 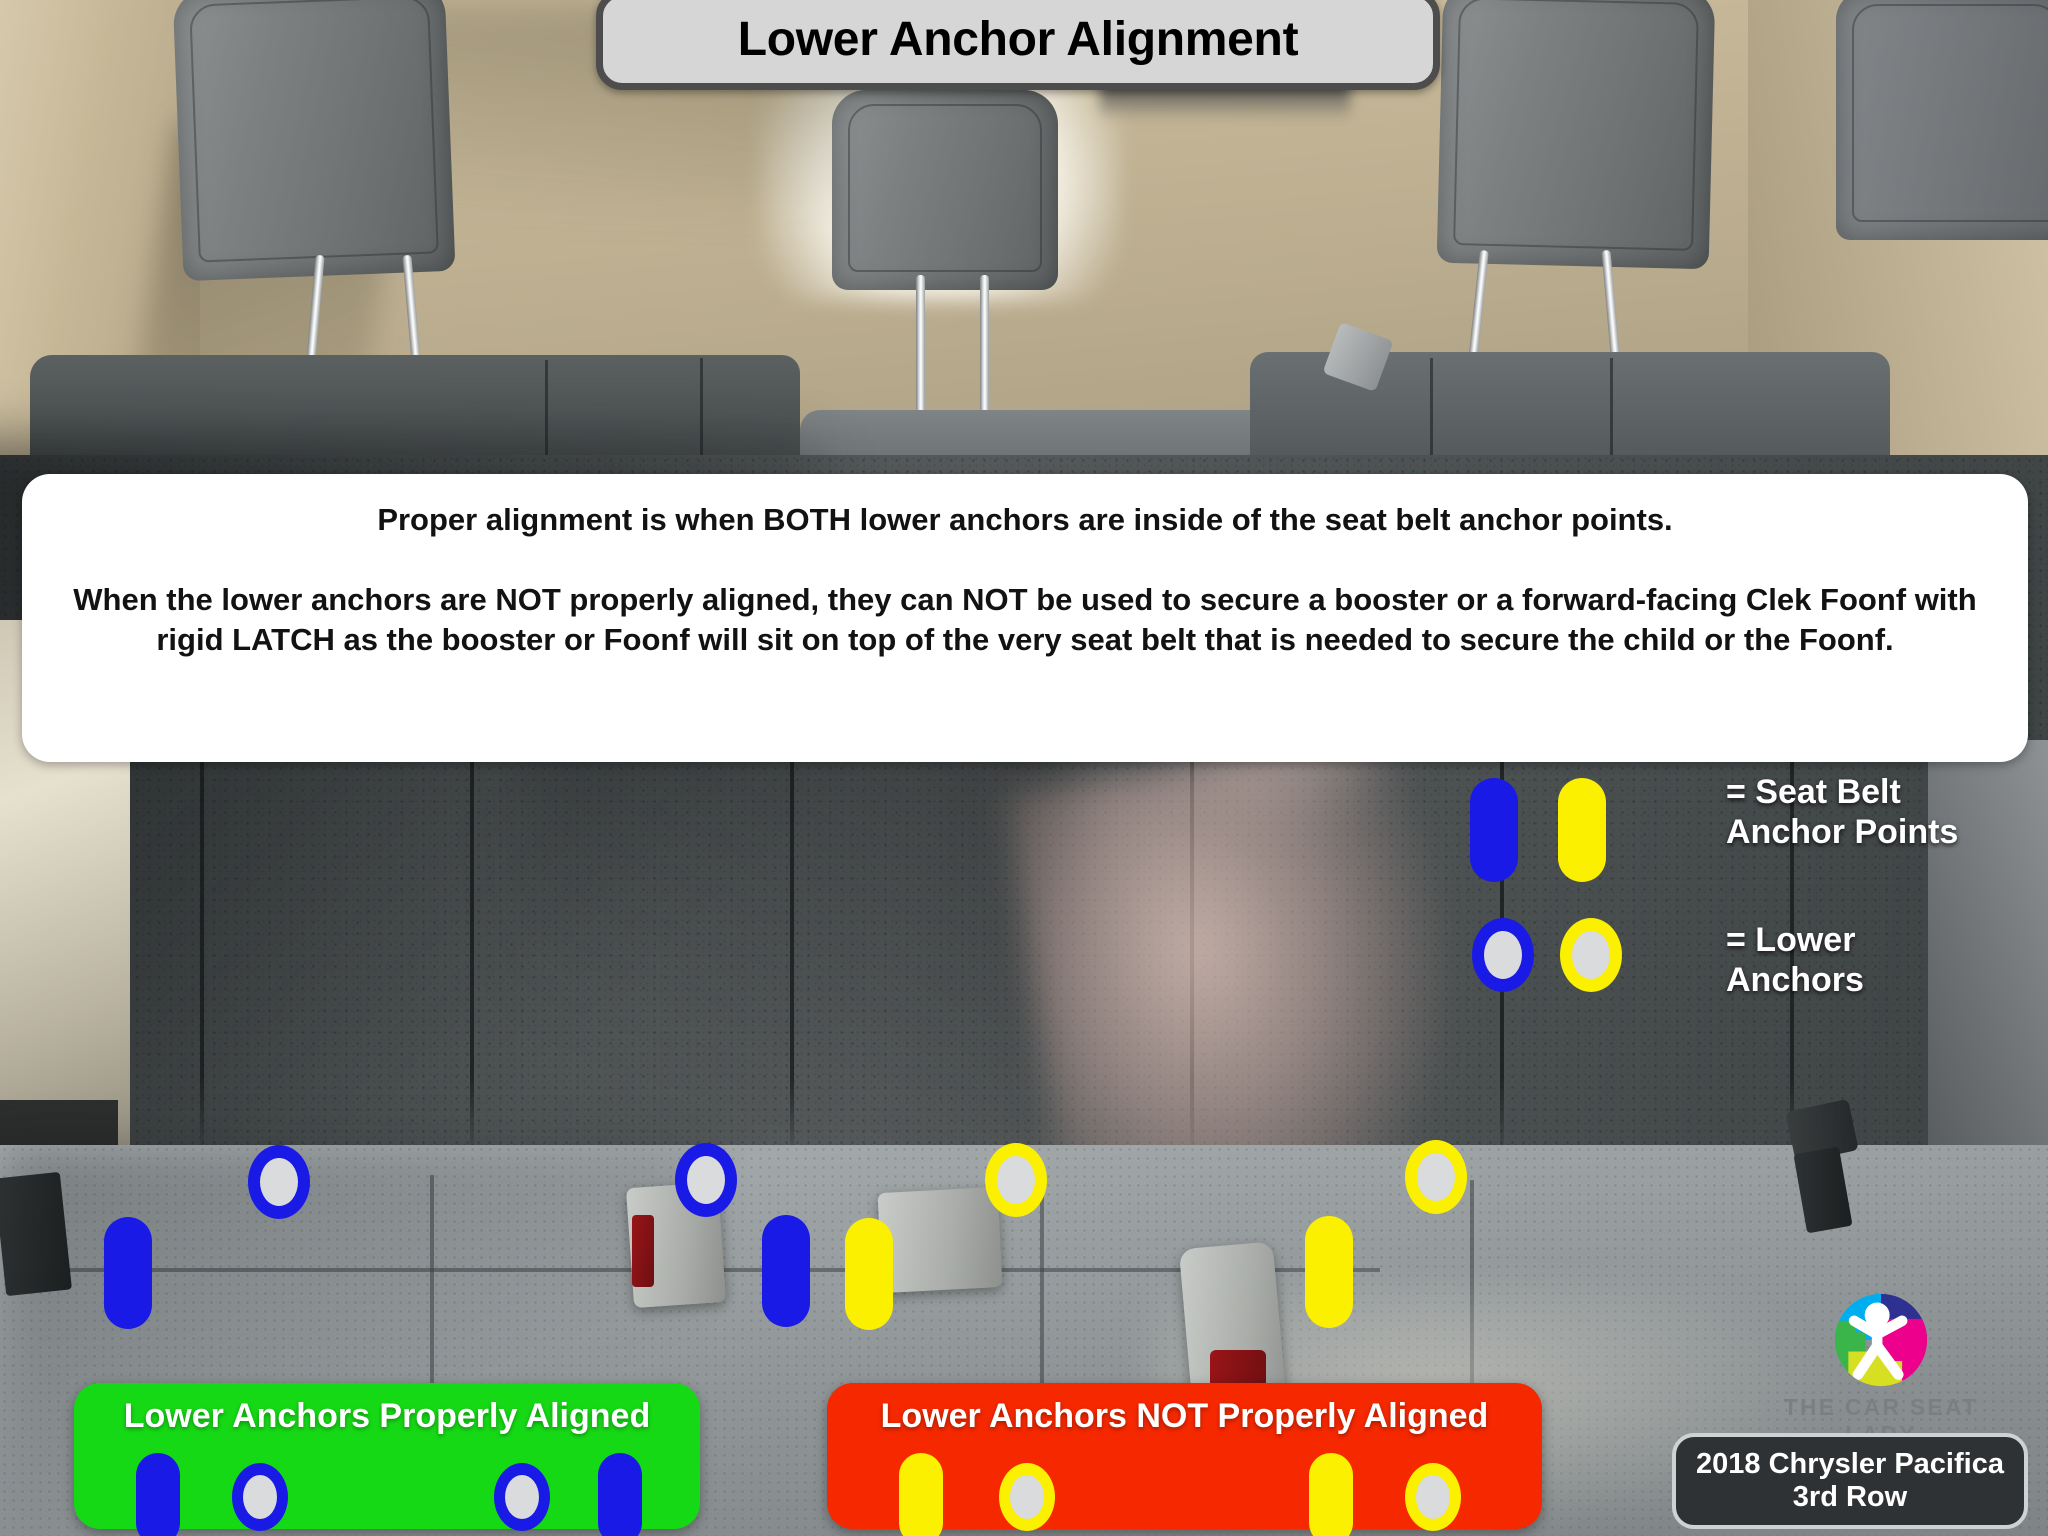 I want to click on callout-not-properly-aligned: Lower Anchors NOT Properly Aligned, so click(x=1184, y=1459).